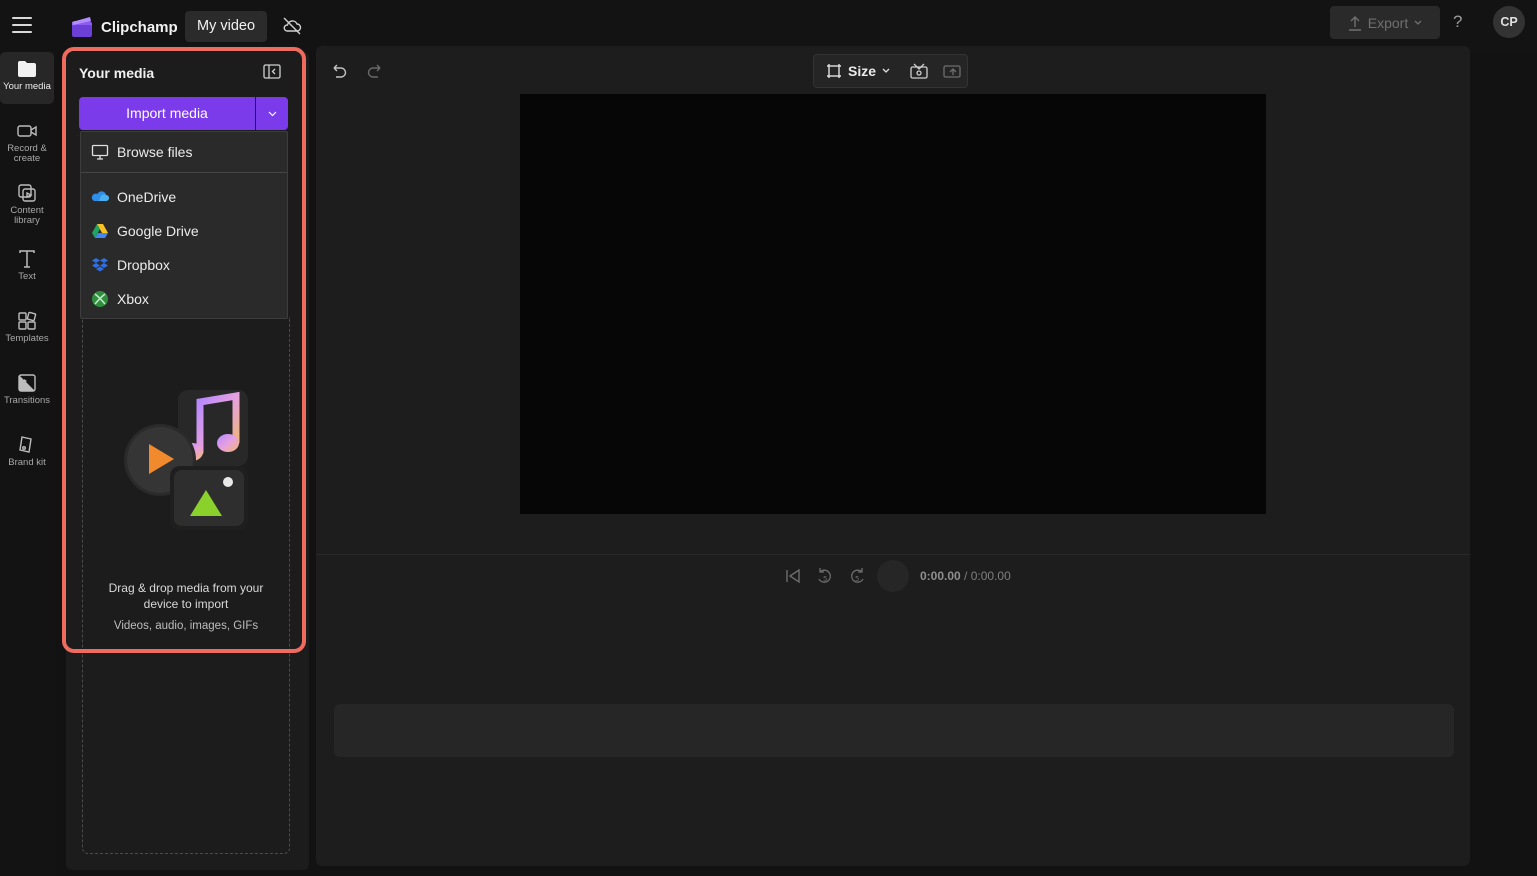 Image resolution: width=1537 pixels, height=876 pixels. I want to click on size-button: Size, so click(858, 71).